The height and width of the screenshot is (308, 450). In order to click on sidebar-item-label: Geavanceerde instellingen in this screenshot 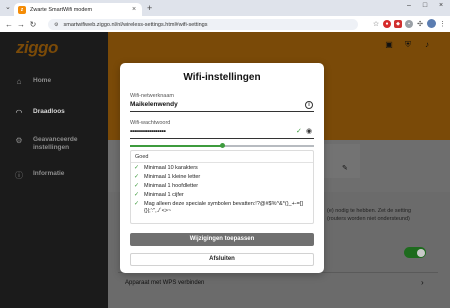, I will do `click(55, 143)`.